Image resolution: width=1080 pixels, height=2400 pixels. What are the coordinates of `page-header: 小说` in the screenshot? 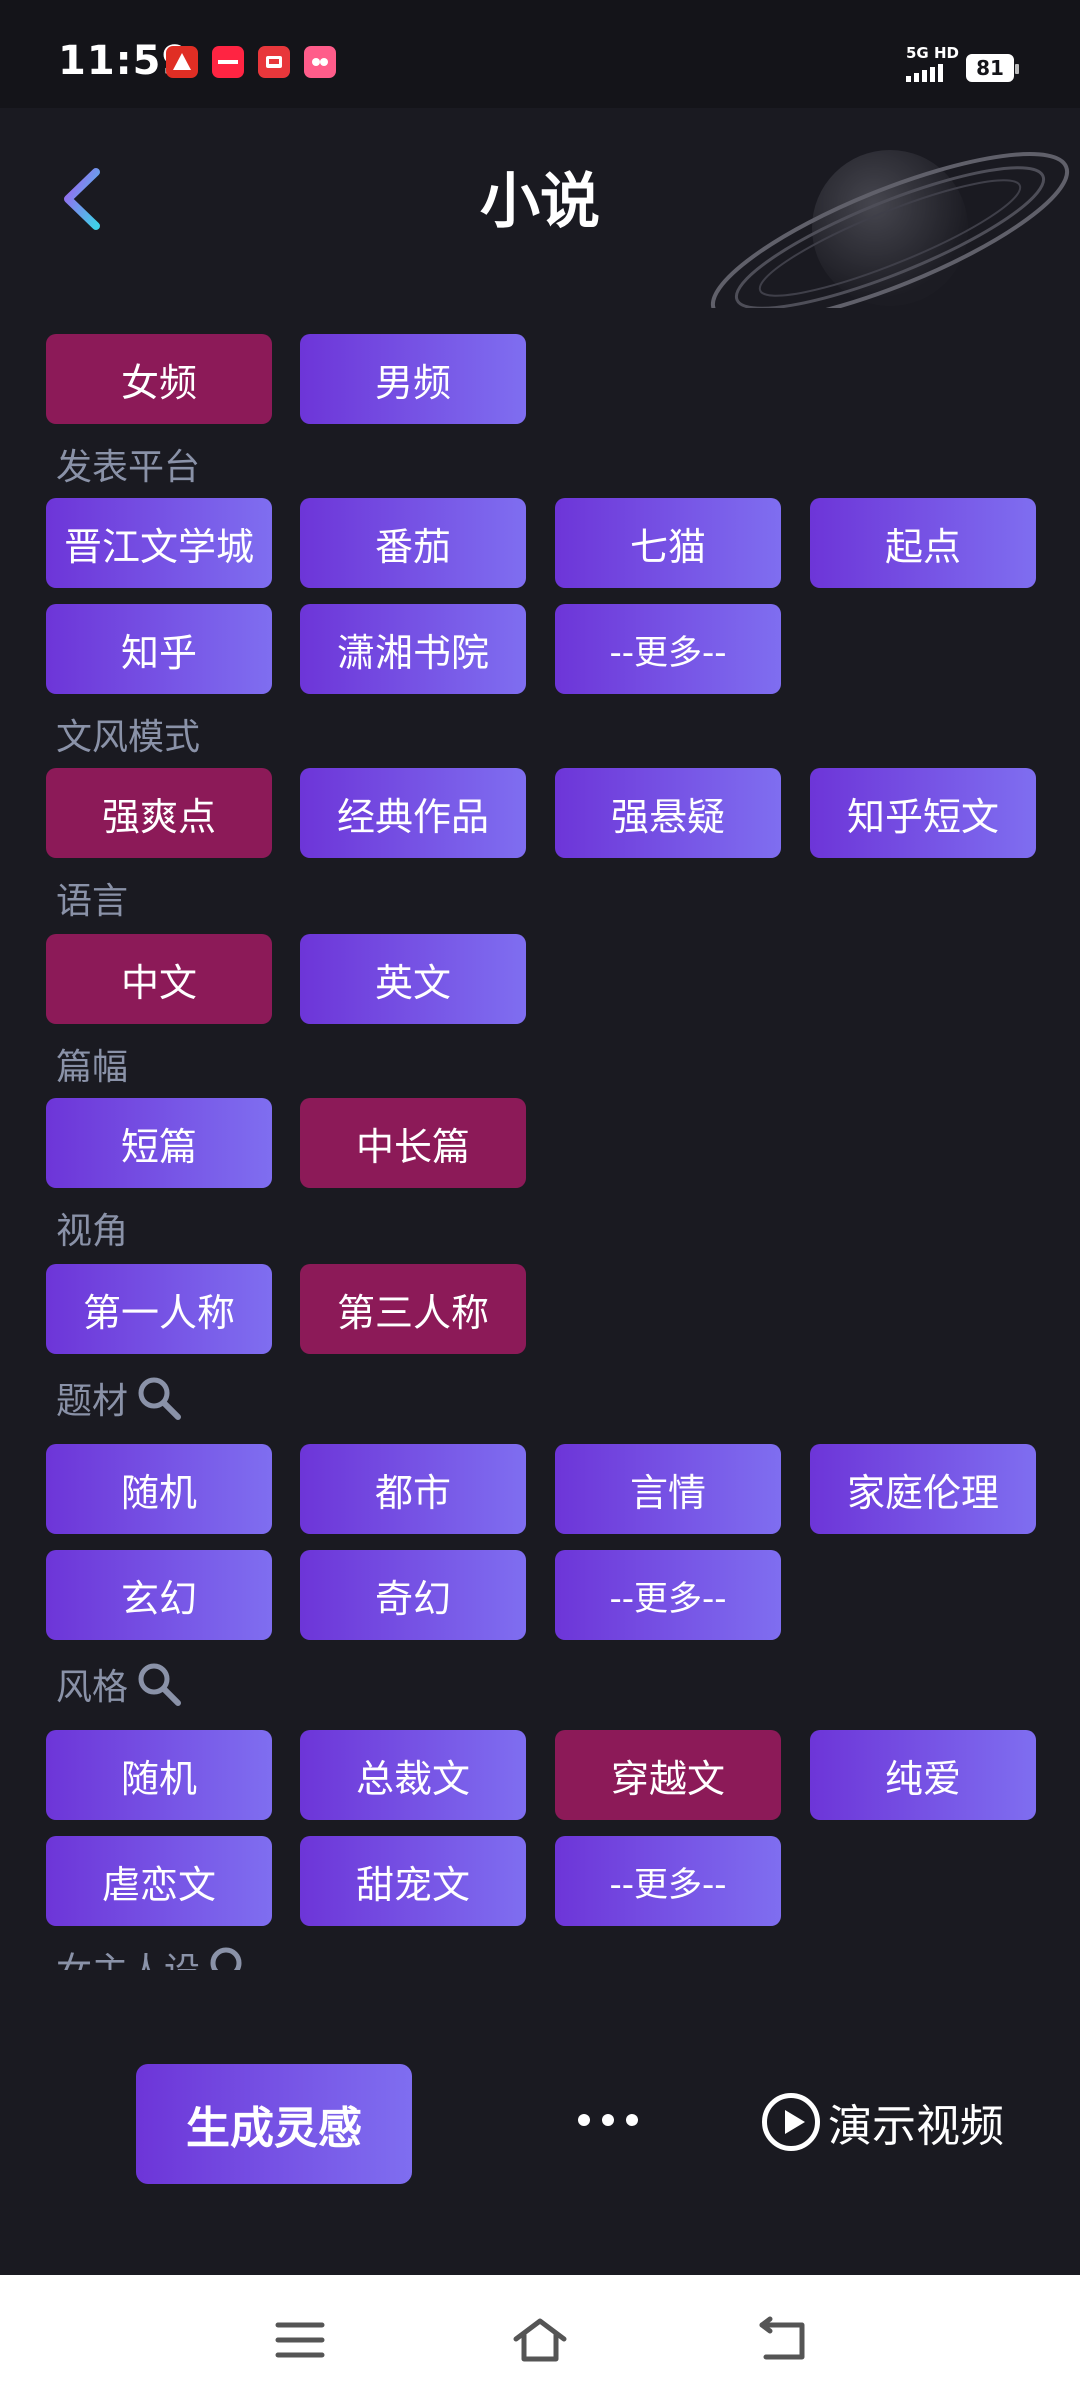 It's located at (540, 208).